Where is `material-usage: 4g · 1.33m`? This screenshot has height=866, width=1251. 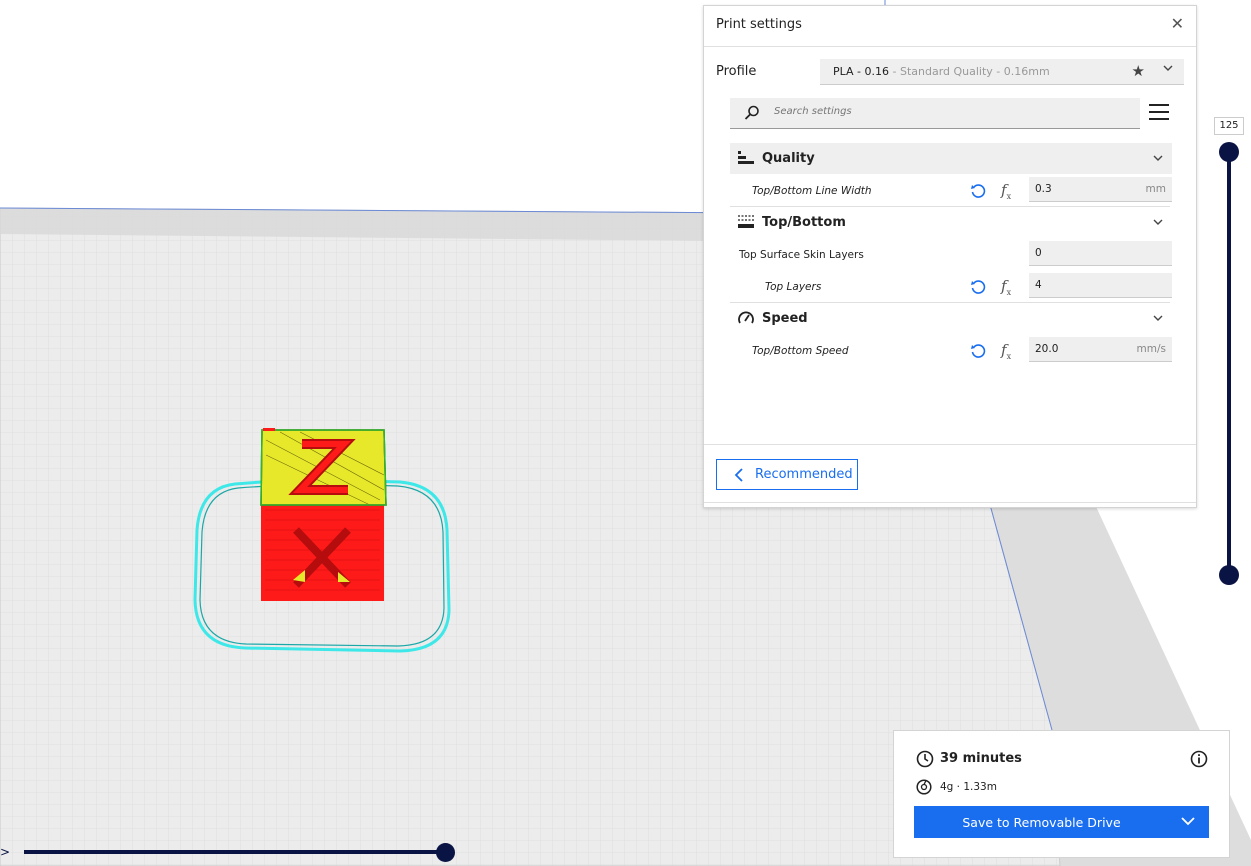
material-usage: 4g · 1.33m is located at coordinates (968, 787).